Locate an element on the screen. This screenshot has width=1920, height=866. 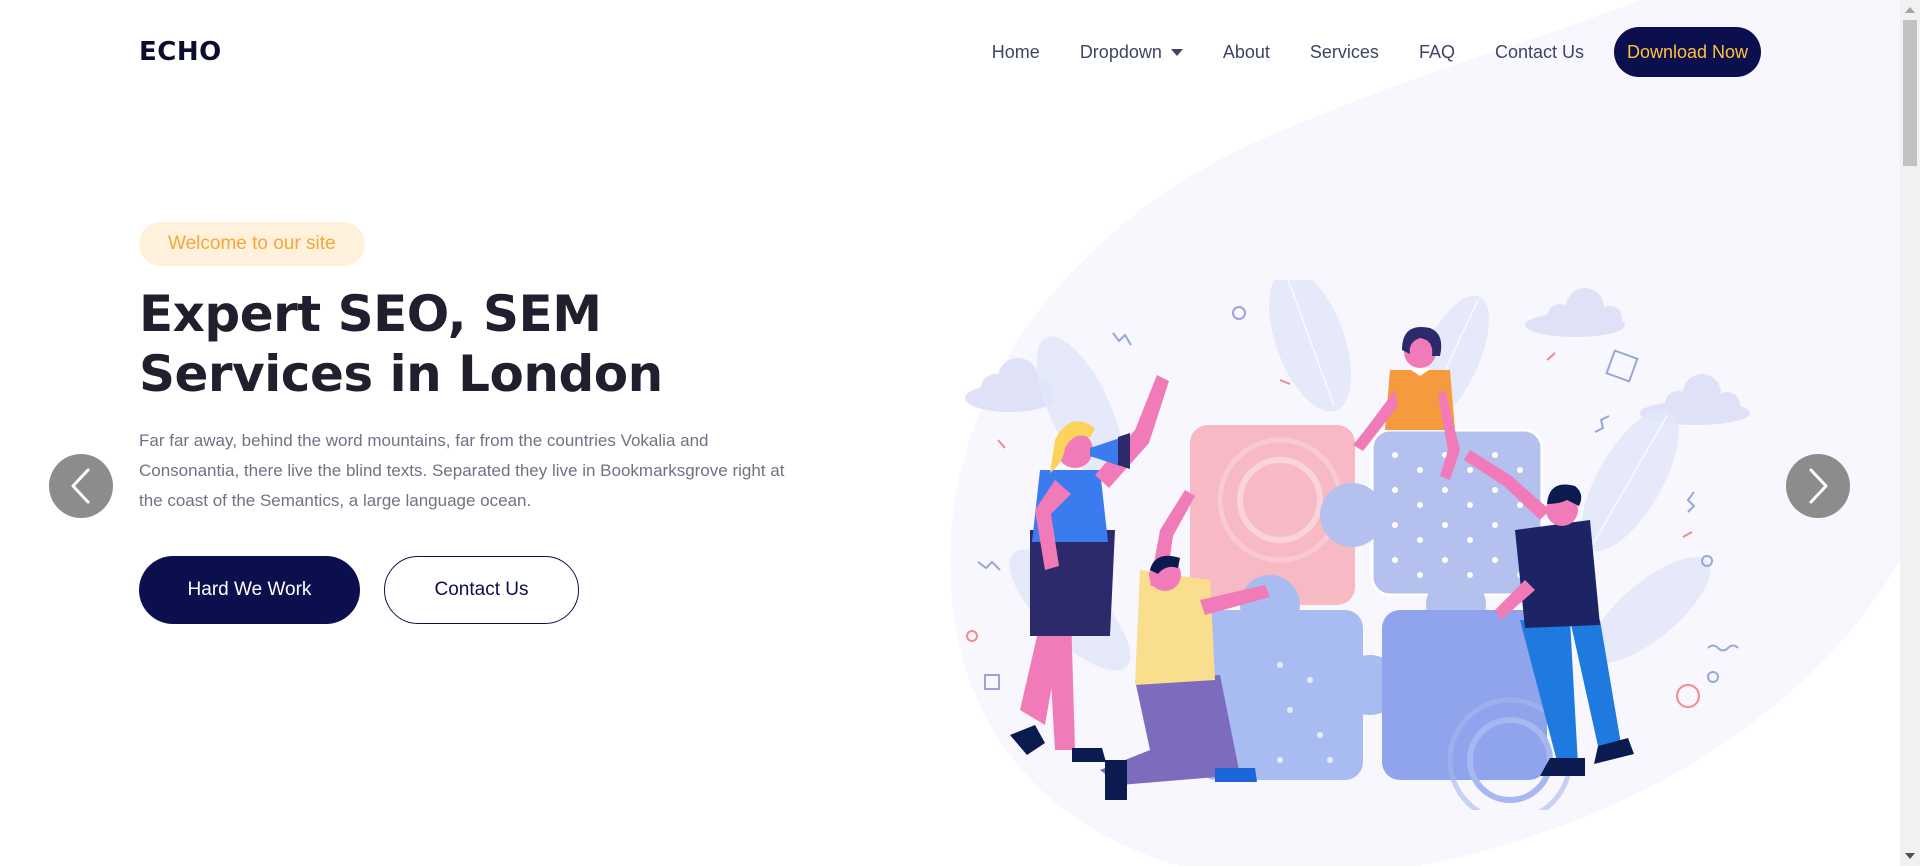
contact-us-button: Contact Us is located at coordinates (481, 590).